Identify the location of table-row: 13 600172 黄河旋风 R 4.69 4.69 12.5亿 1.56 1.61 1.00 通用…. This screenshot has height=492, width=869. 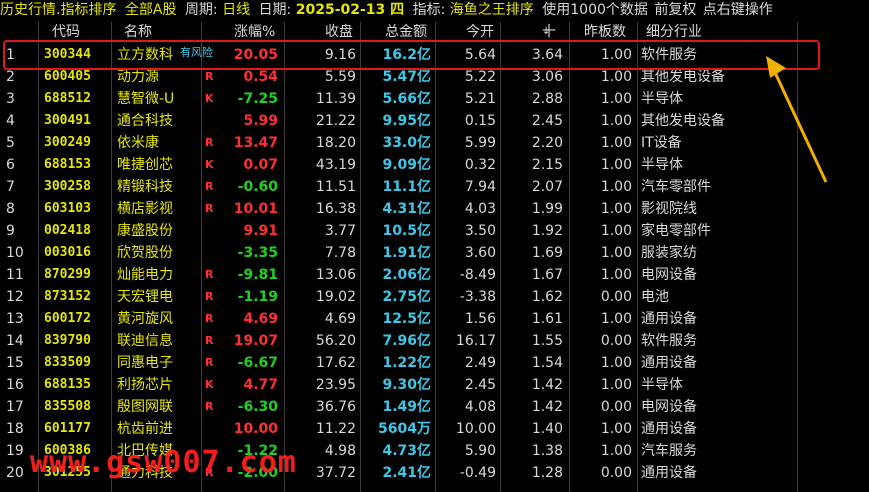
(434, 319).